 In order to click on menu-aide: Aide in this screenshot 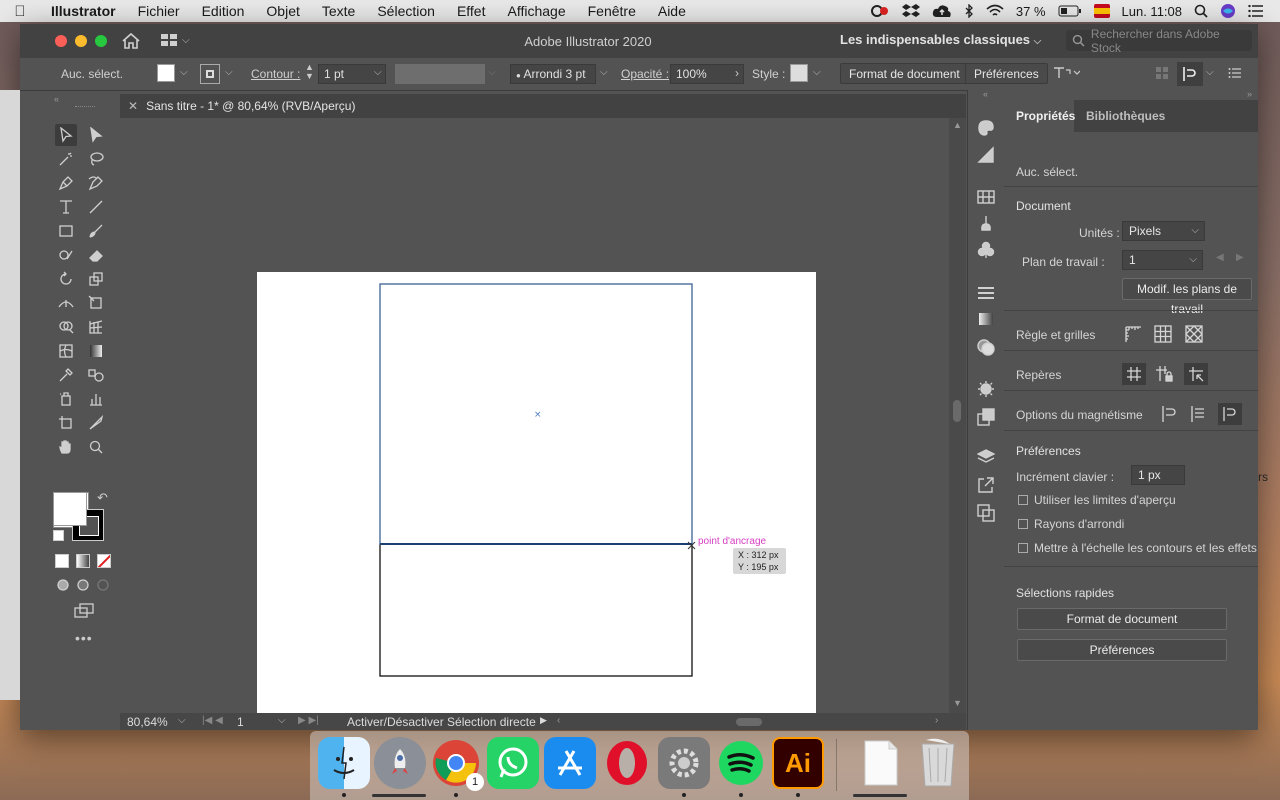, I will do `click(672, 11)`.